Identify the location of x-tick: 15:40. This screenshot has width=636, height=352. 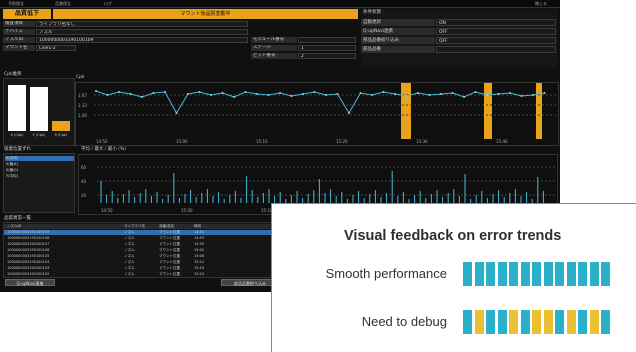
(502, 141).